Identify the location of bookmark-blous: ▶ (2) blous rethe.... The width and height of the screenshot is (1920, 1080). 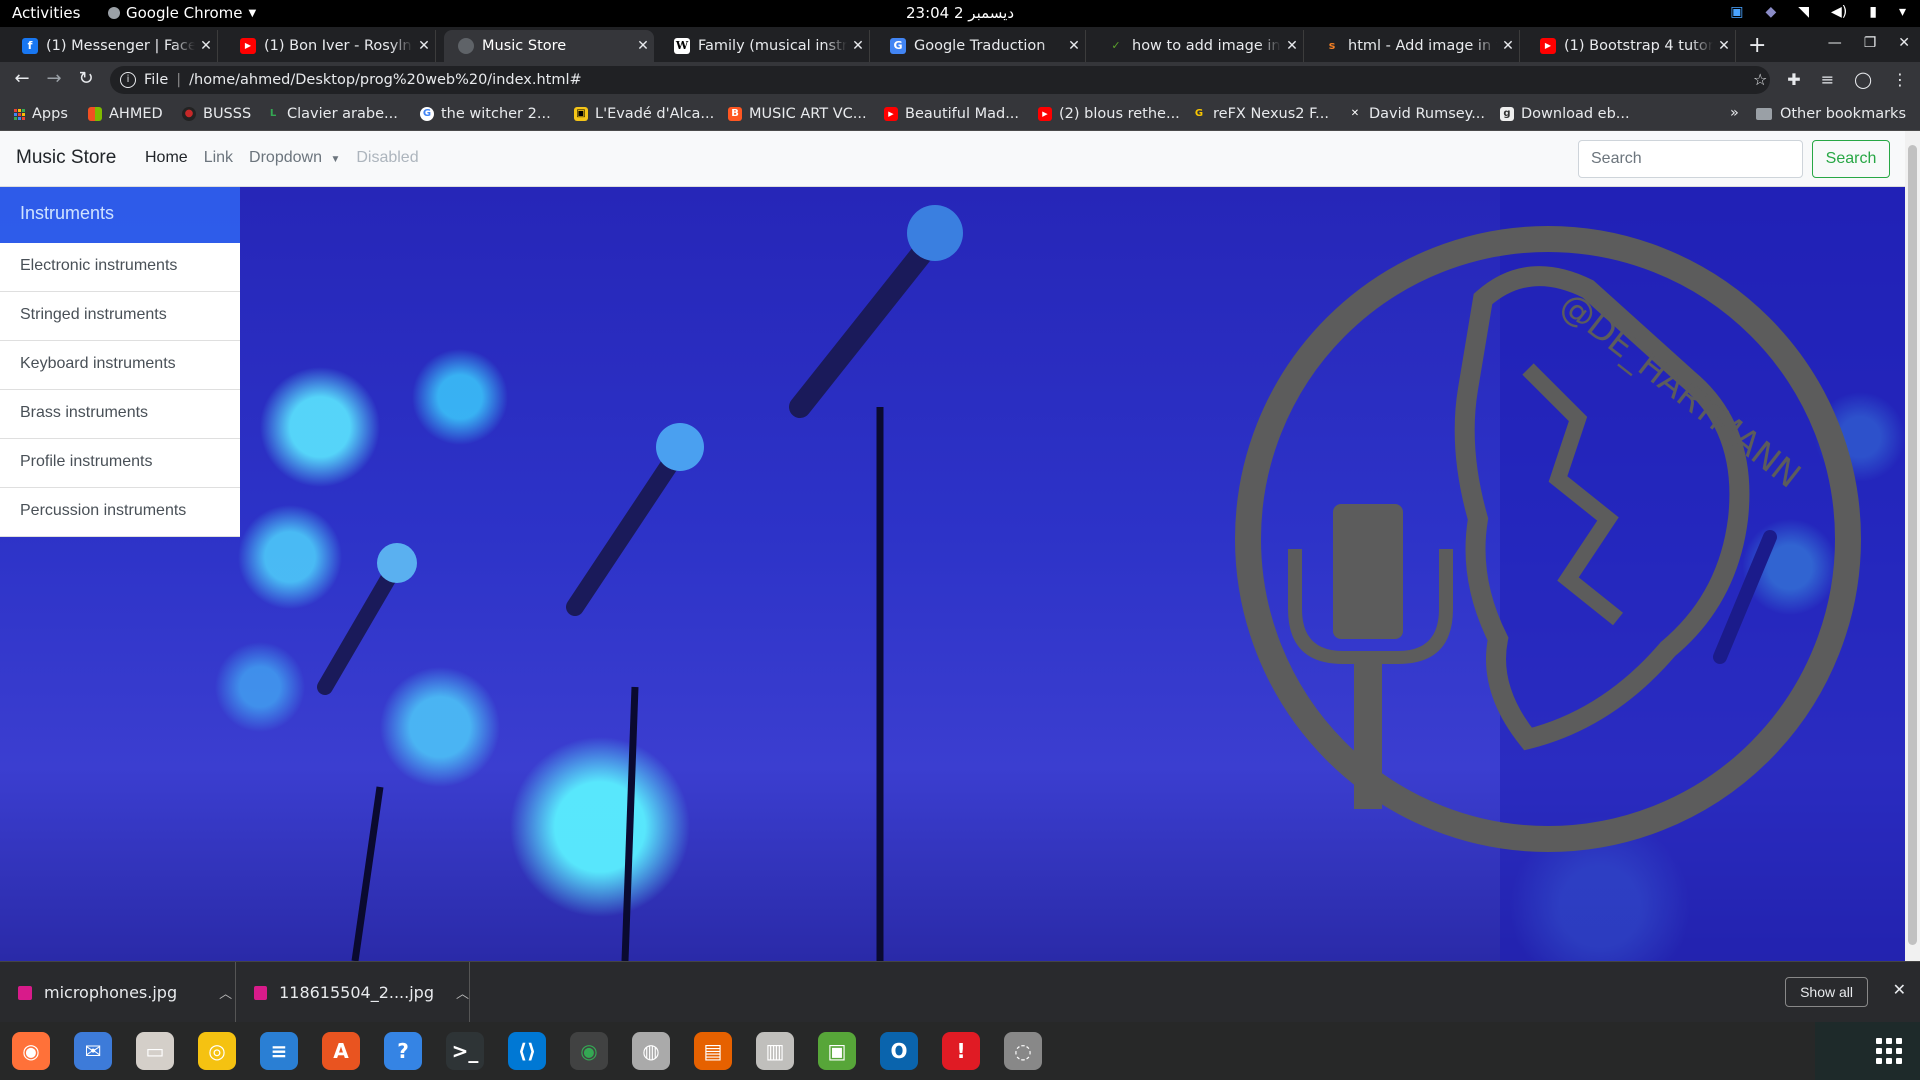
(1109, 114).